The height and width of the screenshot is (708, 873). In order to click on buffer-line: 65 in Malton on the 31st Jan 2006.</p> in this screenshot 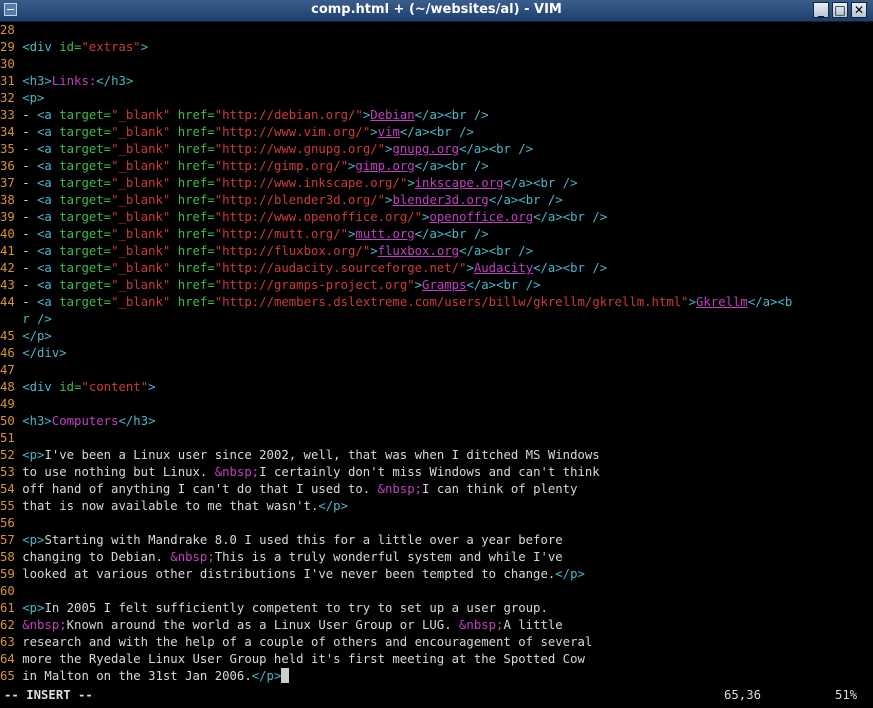, I will do `click(436, 676)`.